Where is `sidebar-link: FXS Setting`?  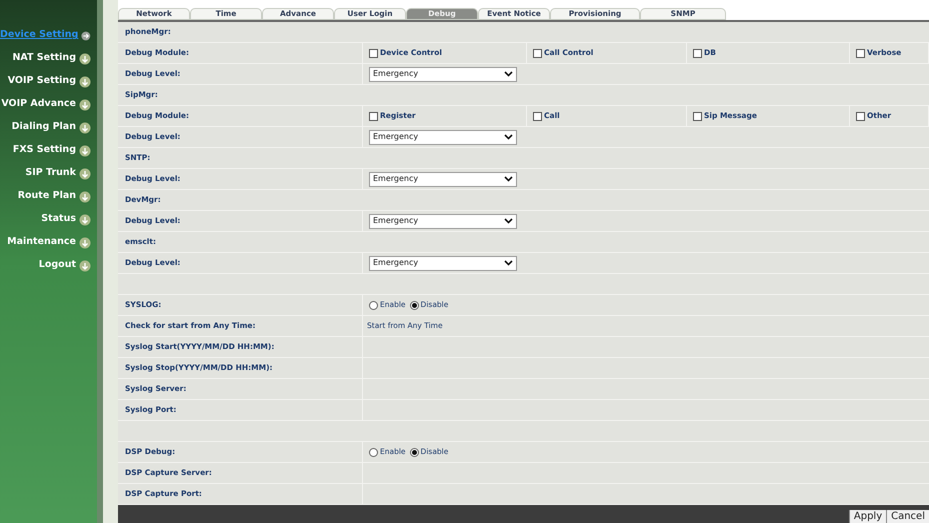 sidebar-link: FXS Setting is located at coordinates (44, 150).